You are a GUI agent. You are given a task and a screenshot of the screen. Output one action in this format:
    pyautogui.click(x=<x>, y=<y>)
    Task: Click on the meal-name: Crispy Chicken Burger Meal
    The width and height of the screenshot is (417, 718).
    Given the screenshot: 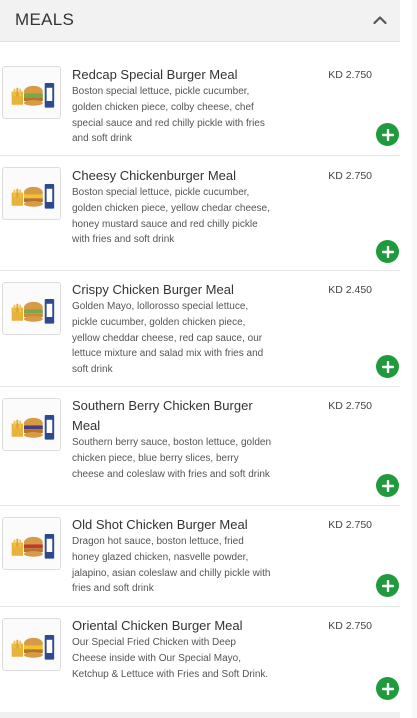 What is the action you would take?
    pyautogui.click(x=192, y=290)
    